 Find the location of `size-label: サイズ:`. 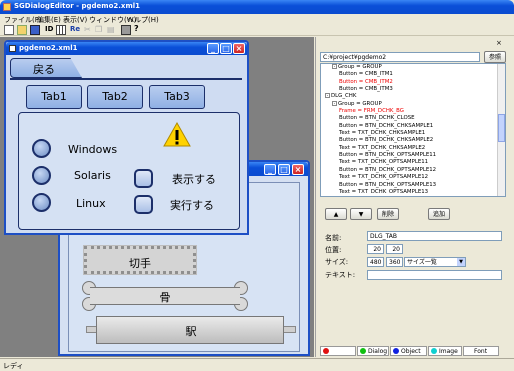

size-label: サイズ: is located at coordinates (337, 262).